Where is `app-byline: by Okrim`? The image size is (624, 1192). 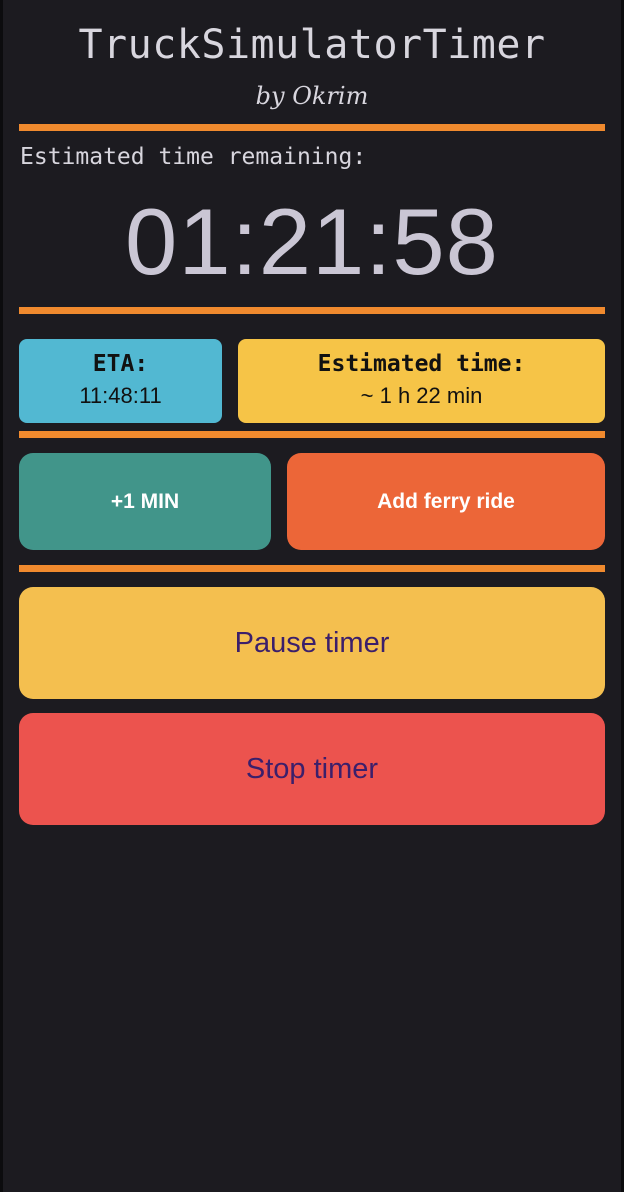 app-byline: by Okrim is located at coordinates (312, 96).